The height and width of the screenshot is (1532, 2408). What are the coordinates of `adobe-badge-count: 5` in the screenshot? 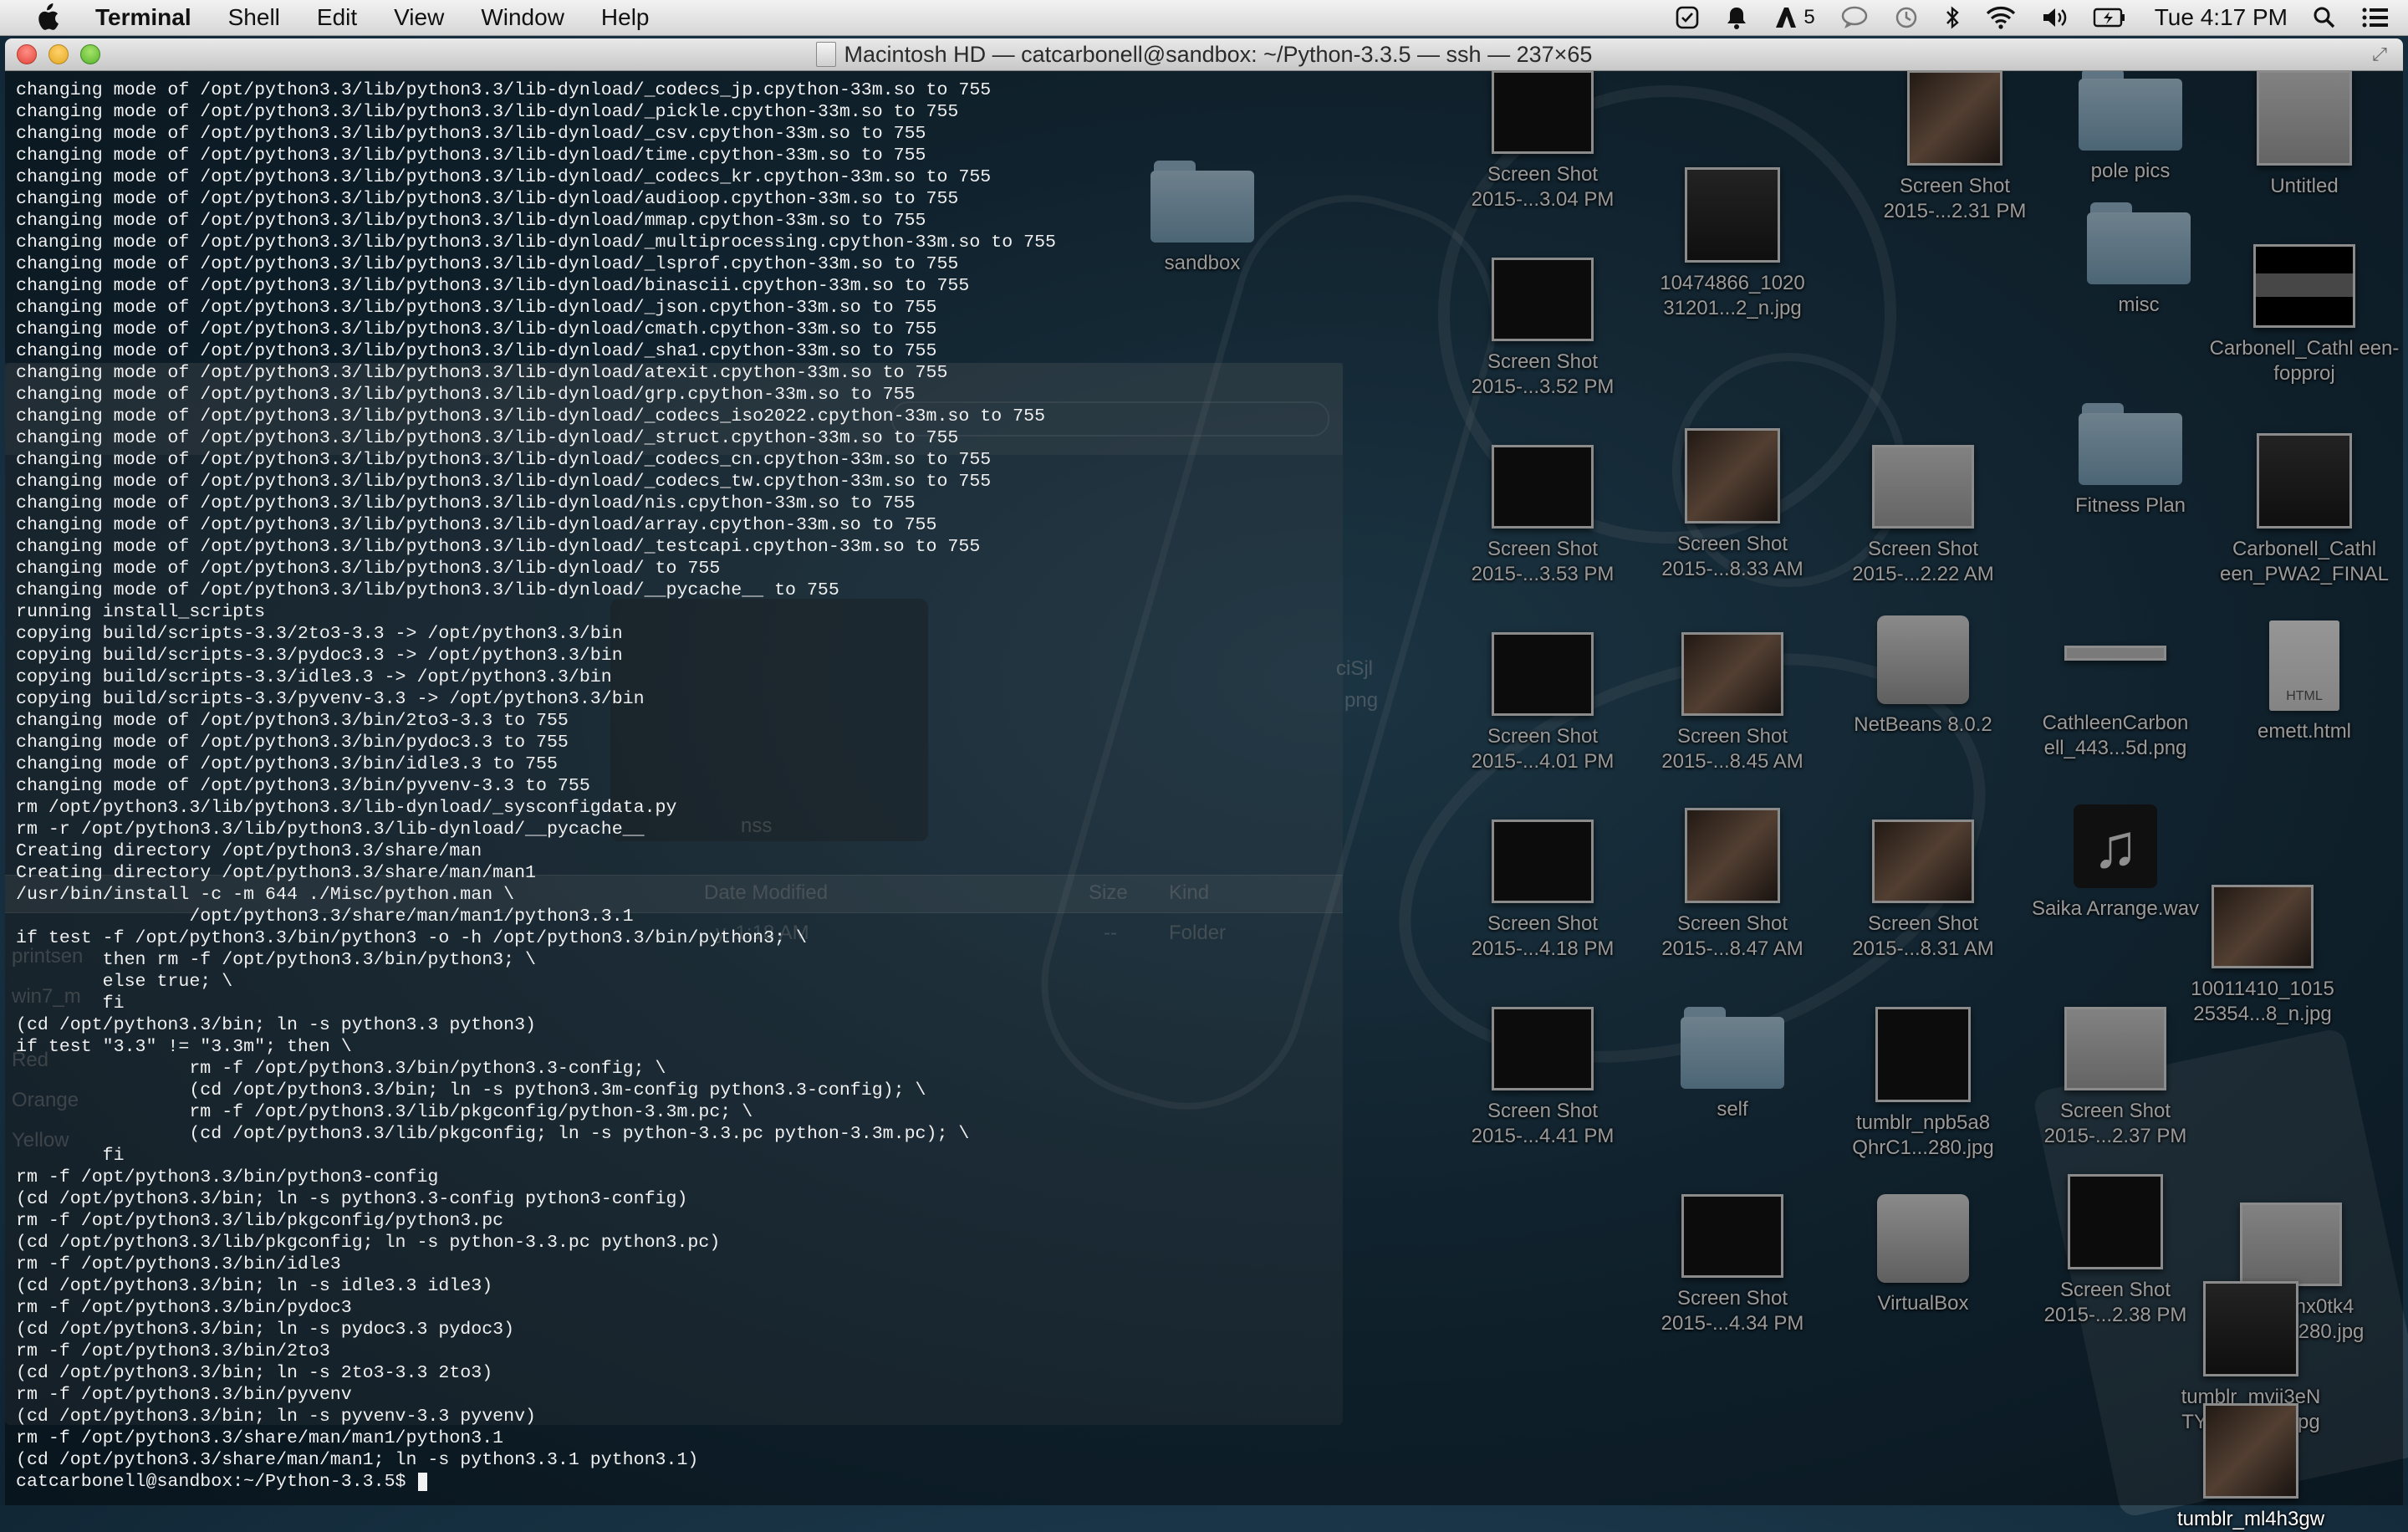 It's located at (1809, 17).